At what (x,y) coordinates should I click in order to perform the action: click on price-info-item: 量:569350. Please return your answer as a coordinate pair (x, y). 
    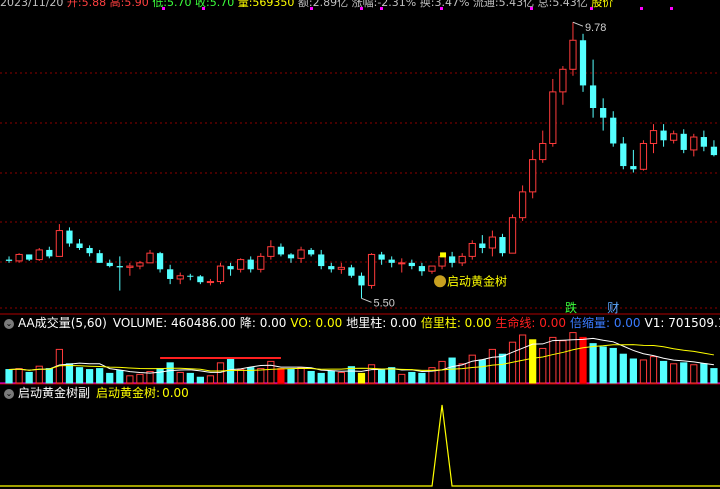
    Looking at the image, I should click on (267, 4).